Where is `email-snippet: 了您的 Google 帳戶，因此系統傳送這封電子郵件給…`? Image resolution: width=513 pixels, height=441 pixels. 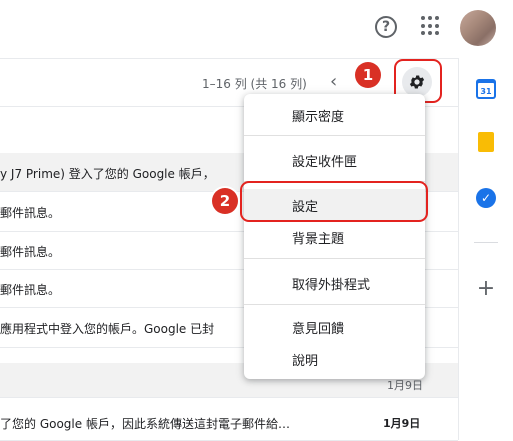
email-snippet: 了您的 Google 帳戶，因此系統傳送這封電子郵件給… is located at coordinates (145, 424).